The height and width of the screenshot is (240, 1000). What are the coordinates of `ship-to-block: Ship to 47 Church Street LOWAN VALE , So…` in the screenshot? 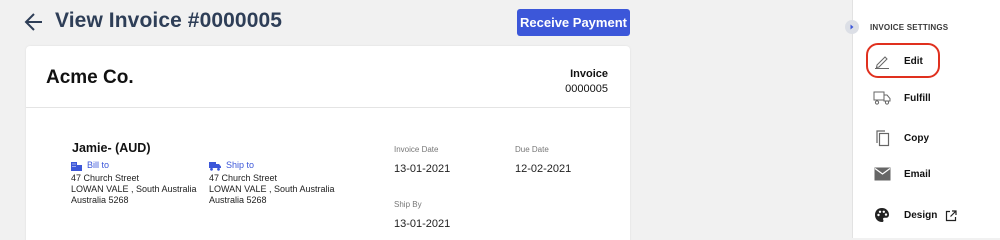 It's located at (272, 183).